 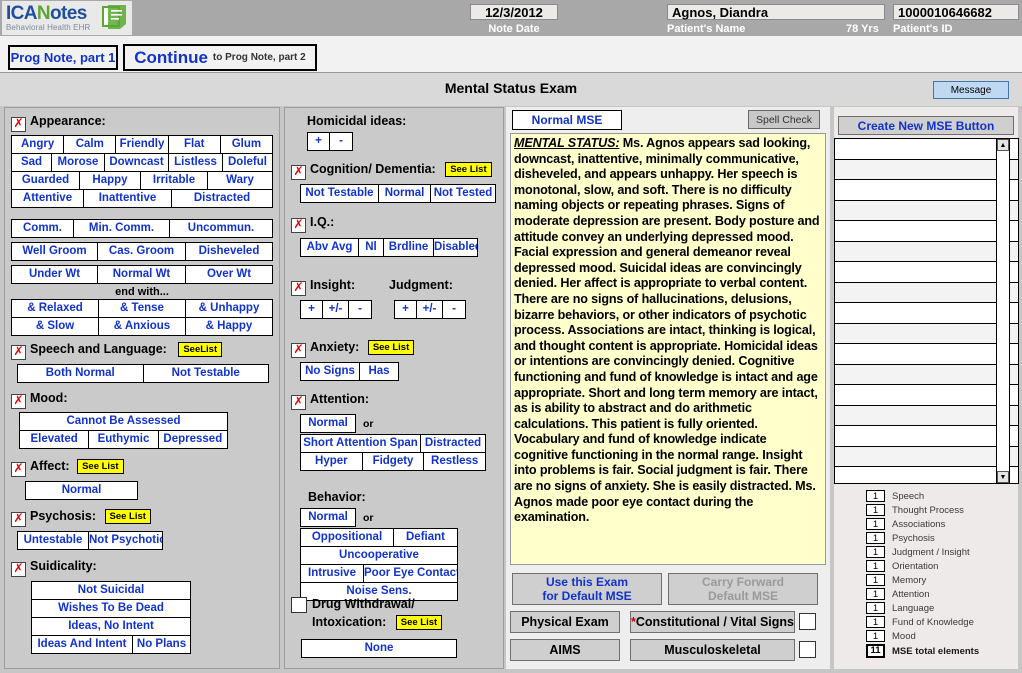 I want to click on end-option-tense: & Tense, so click(x=142, y=308).